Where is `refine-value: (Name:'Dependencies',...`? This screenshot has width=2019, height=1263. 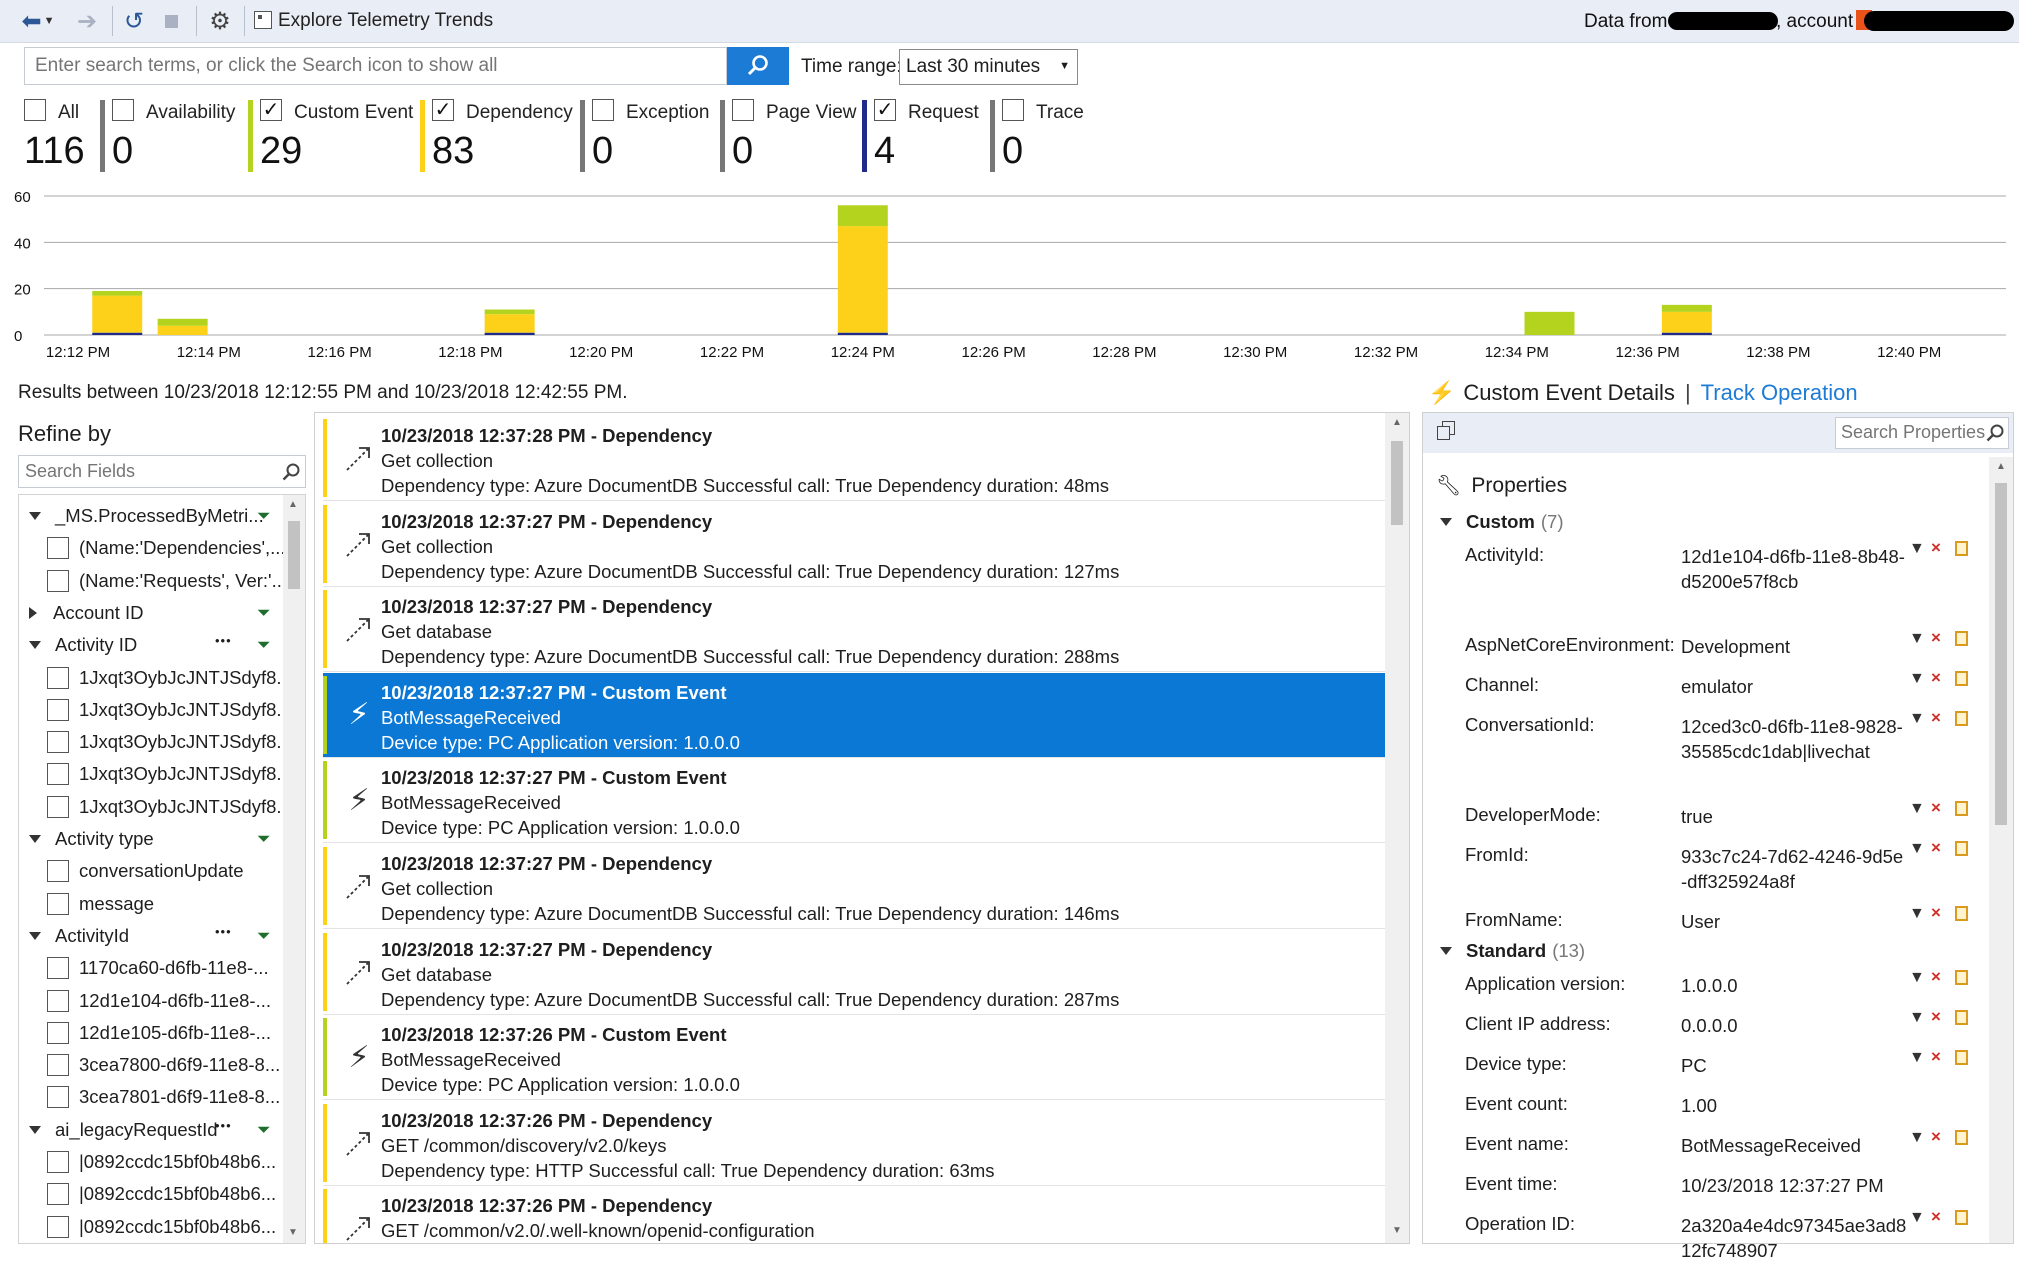
refine-value: (Name:'Dependencies',... is located at coordinates (165, 548).